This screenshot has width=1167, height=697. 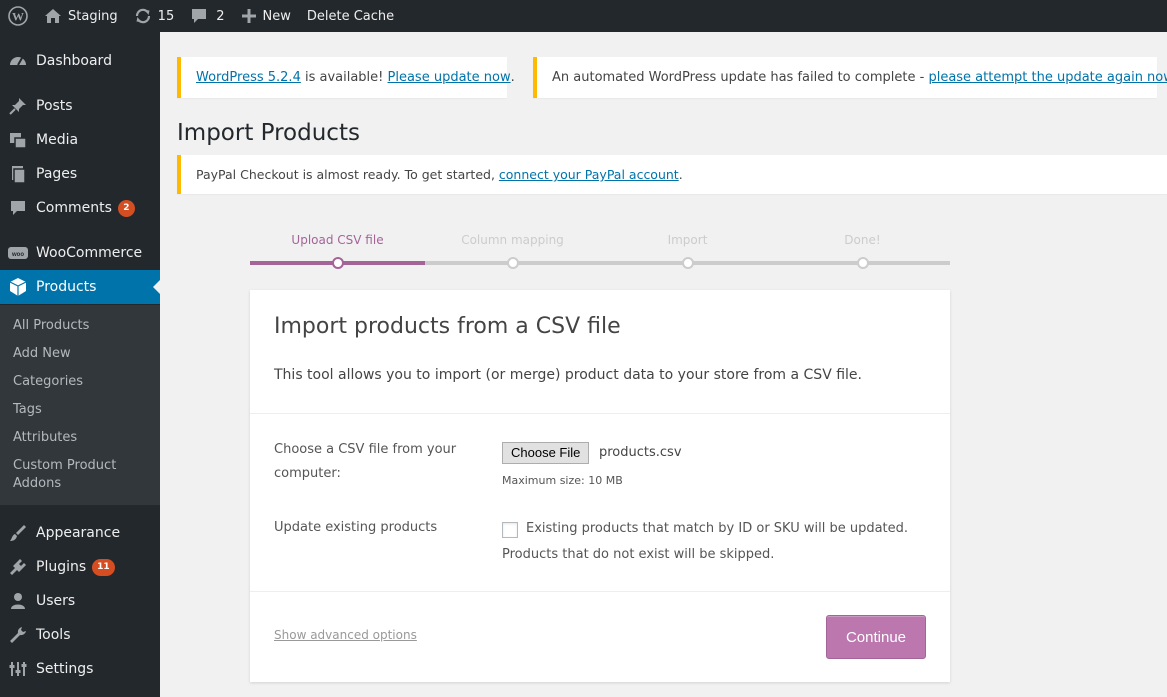 I want to click on menu-comments: Comments 2, so click(x=80, y=208).